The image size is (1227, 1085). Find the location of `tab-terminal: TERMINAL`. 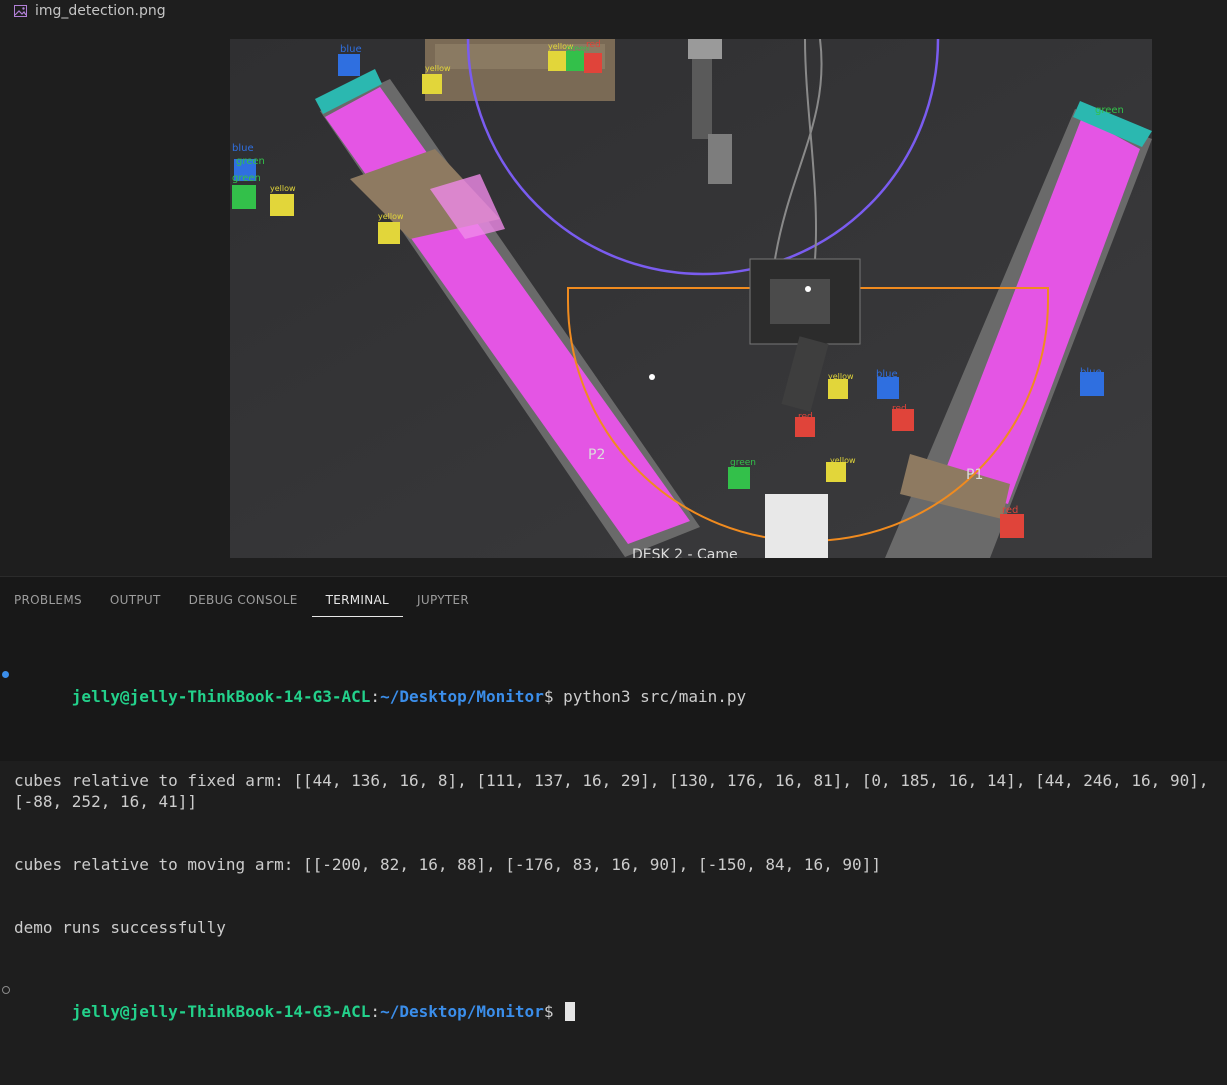

tab-terminal: TERMINAL is located at coordinates (357, 602).